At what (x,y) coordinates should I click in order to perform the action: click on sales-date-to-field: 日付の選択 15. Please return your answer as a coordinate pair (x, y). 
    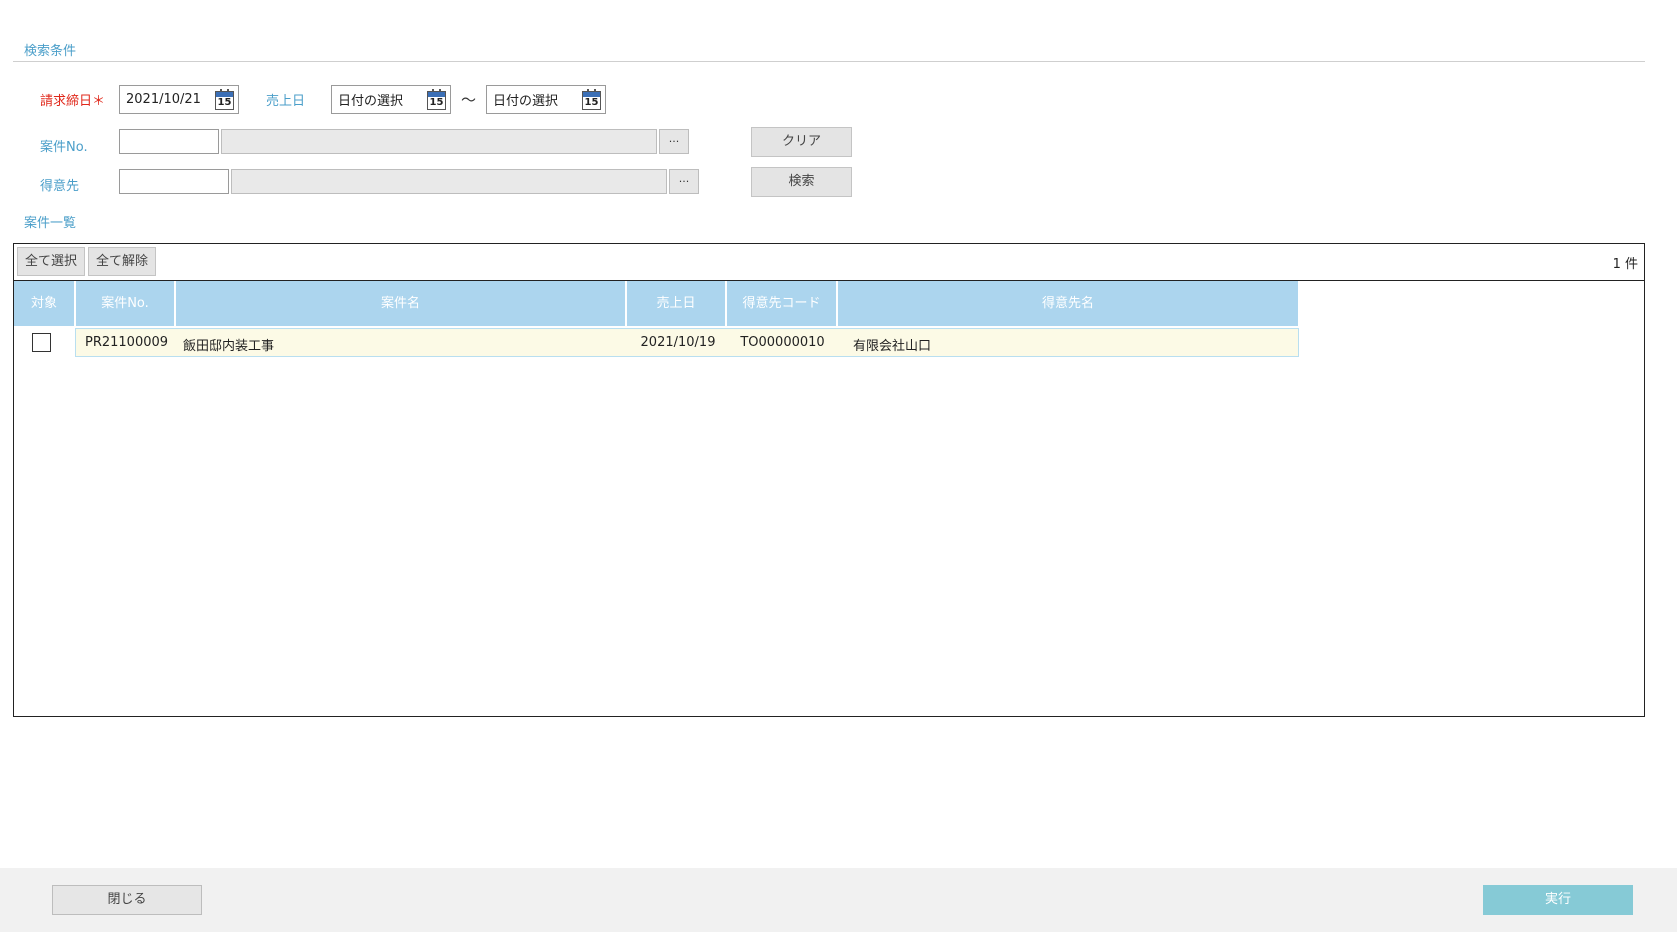
    Looking at the image, I should click on (546, 99).